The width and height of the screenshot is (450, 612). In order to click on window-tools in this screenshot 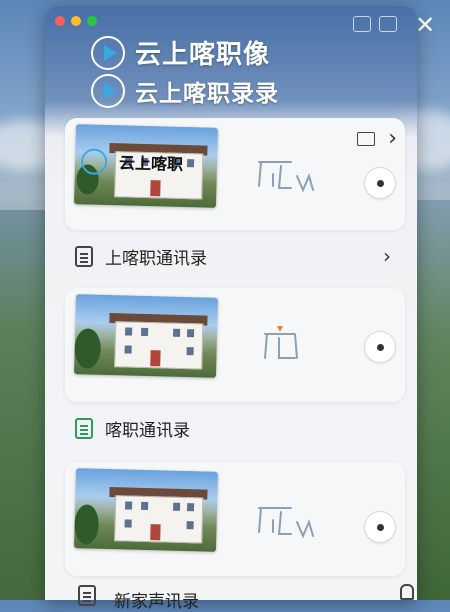, I will do `click(375, 24)`.